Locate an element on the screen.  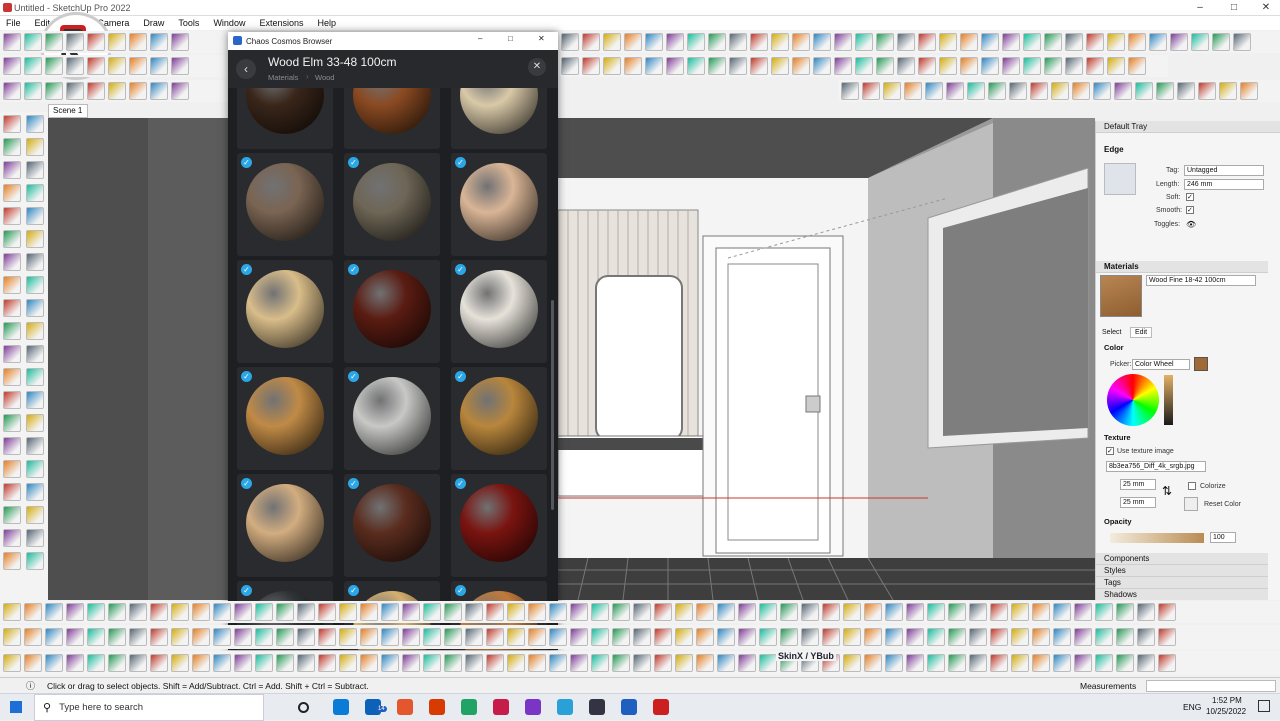
grid-scrollbar is located at coordinates (552, 405).